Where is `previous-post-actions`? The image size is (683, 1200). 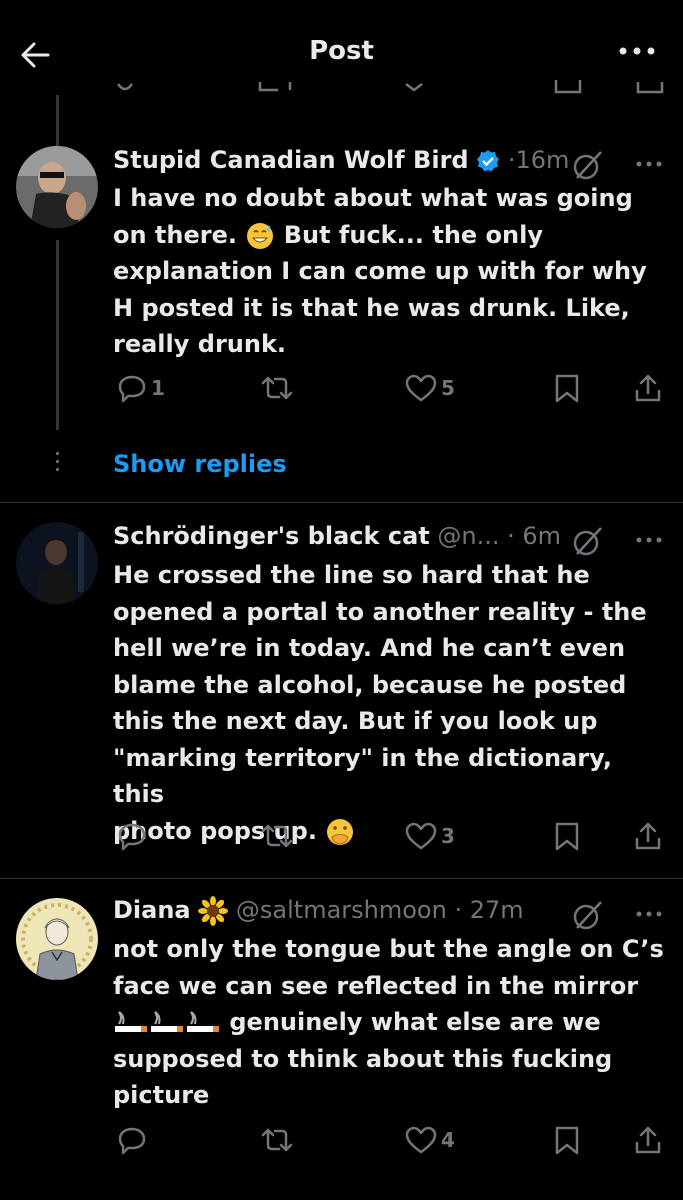
previous-post-actions is located at coordinates (390, 87).